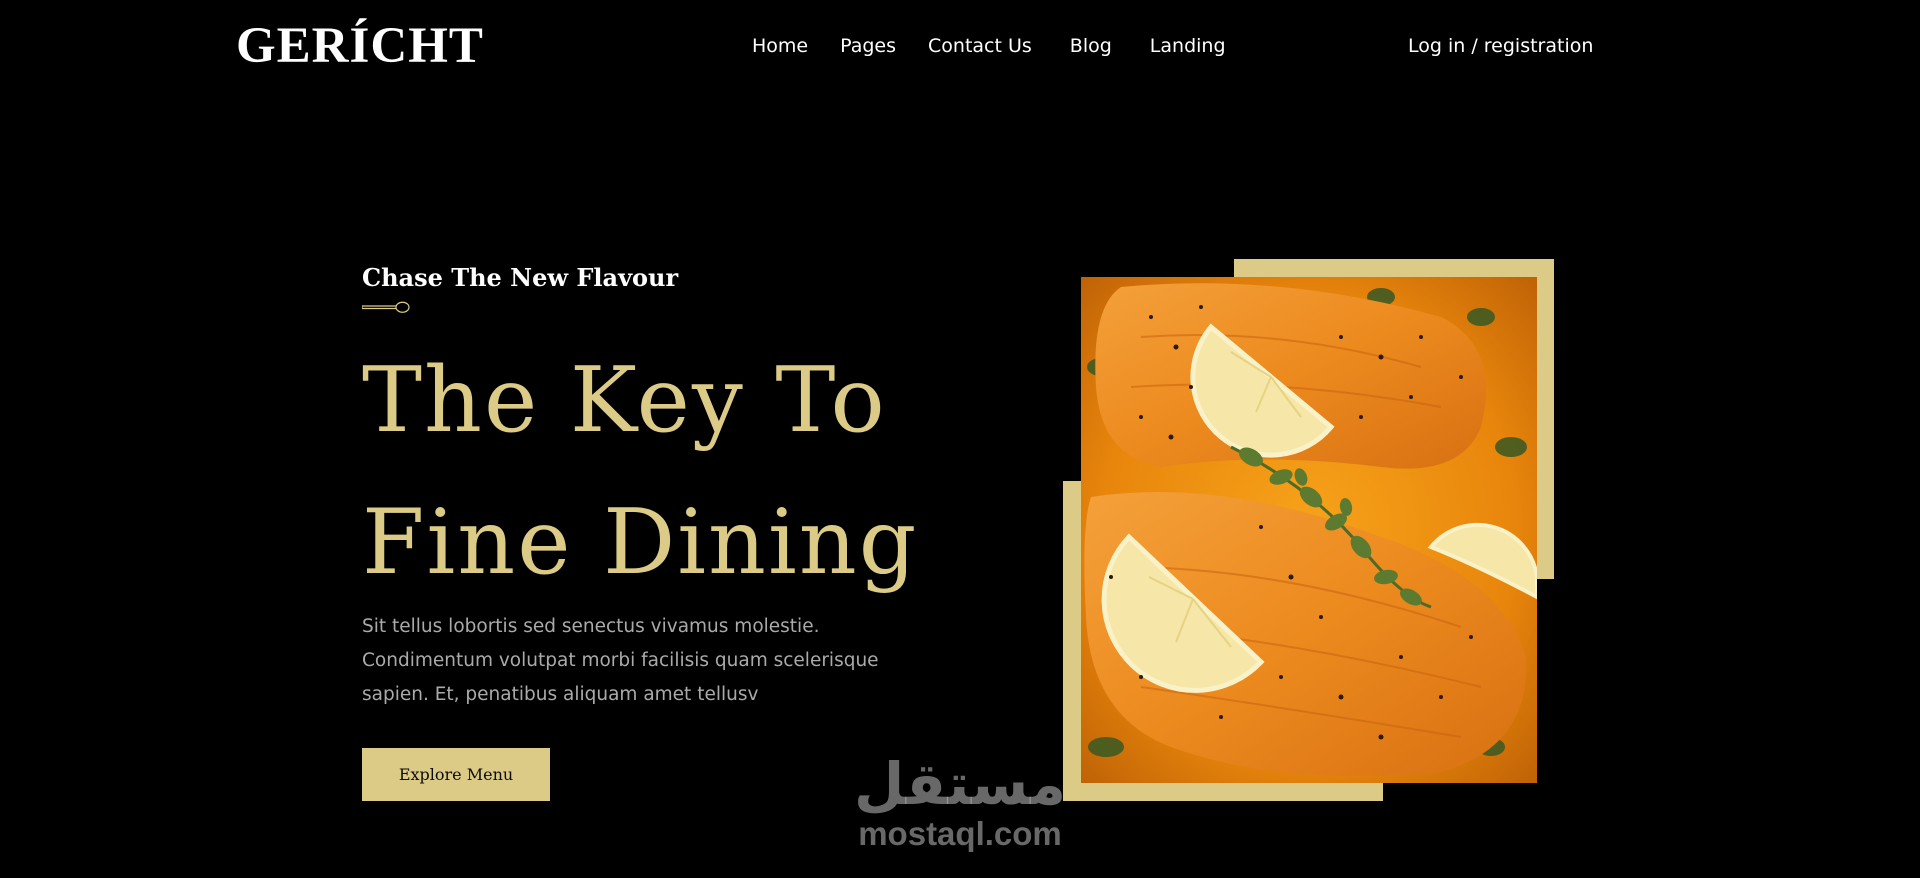 The height and width of the screenshot is (878, 1920). I want to click on hero-subtitle: Chase The New Flavour, so click(520, 277).